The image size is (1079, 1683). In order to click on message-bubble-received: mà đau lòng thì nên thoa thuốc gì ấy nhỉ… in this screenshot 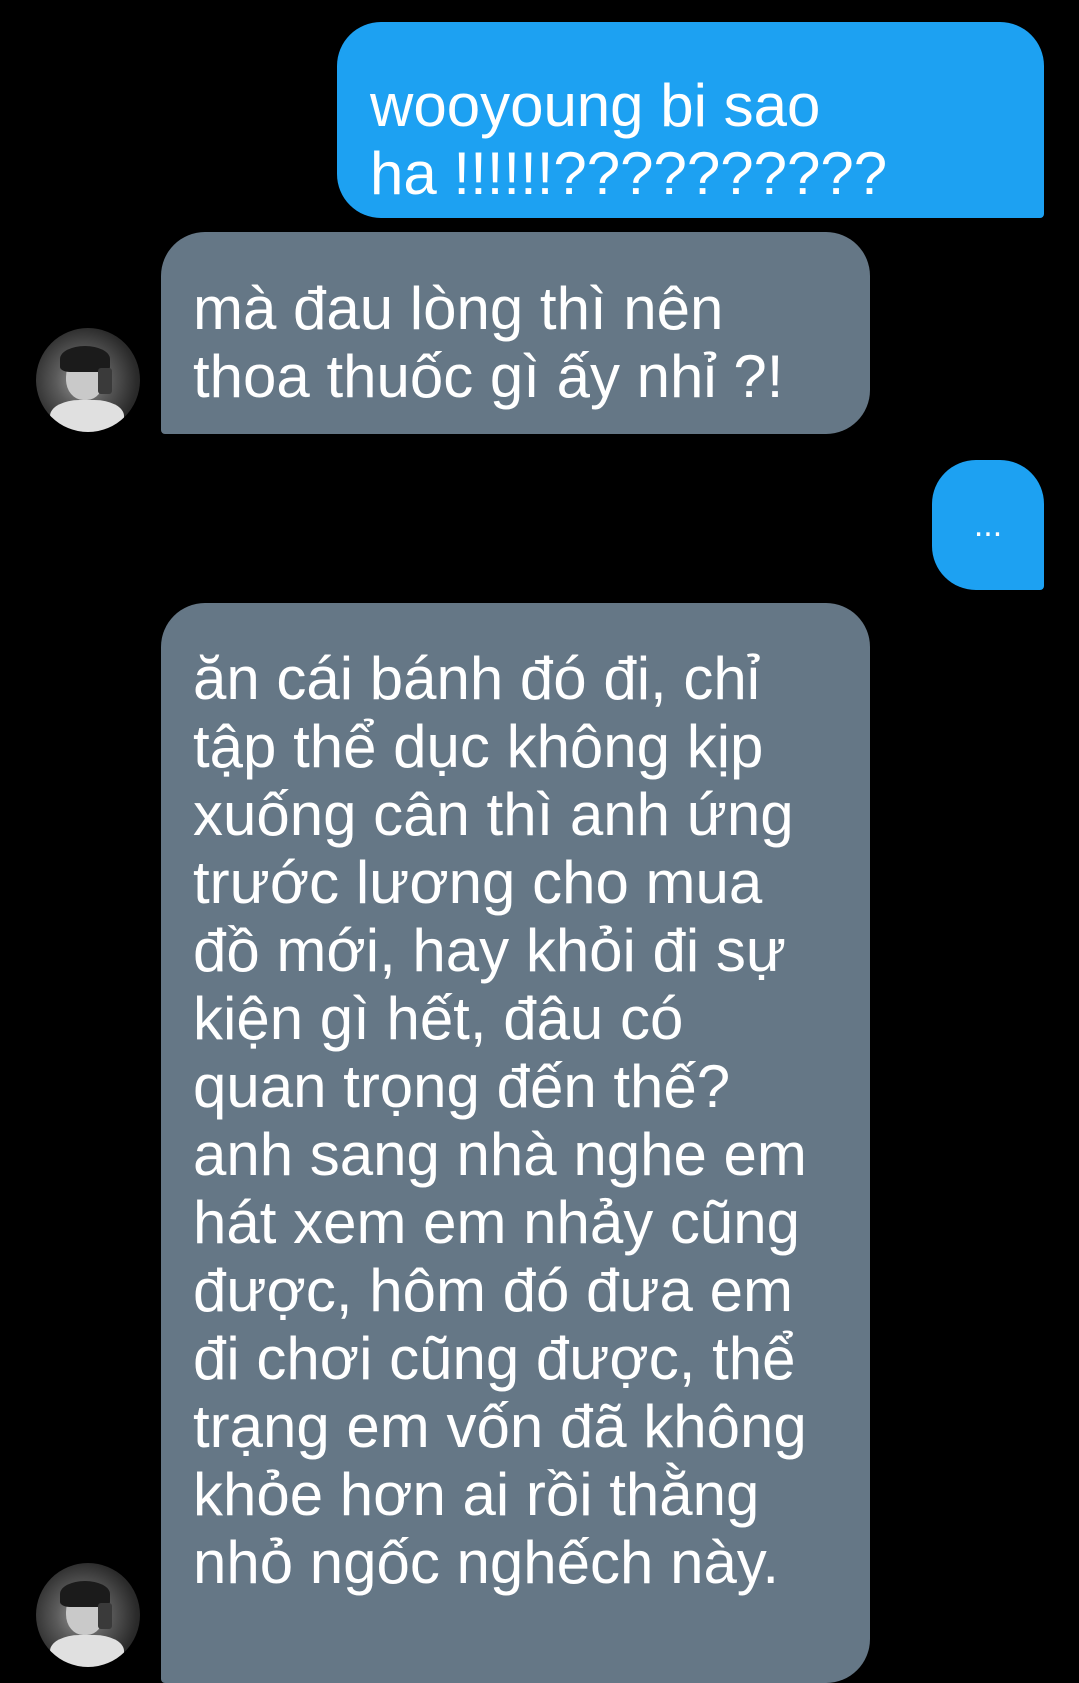, I will do `click(515, 333)`.